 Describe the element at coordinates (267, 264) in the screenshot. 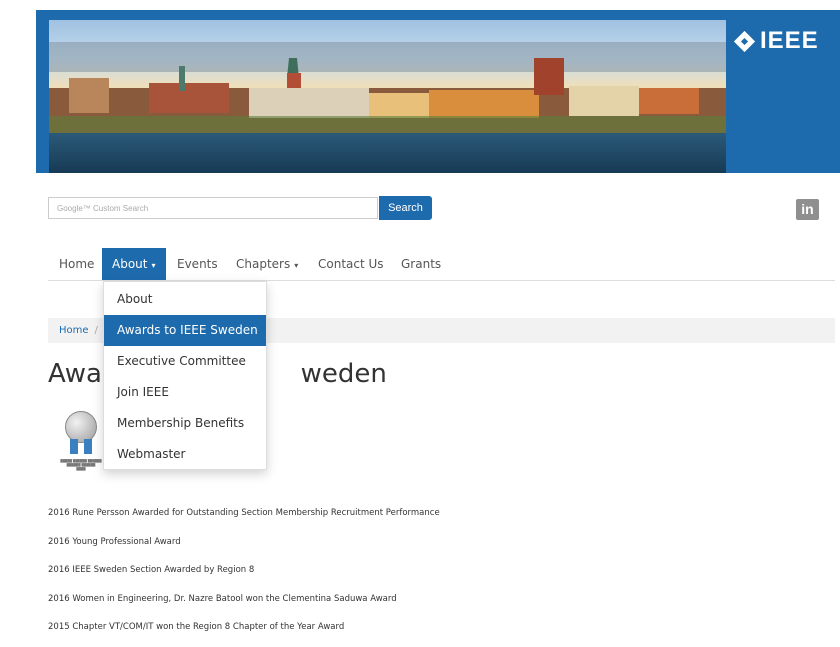

I see `nav-chapters: Chapters ▾` at that location.